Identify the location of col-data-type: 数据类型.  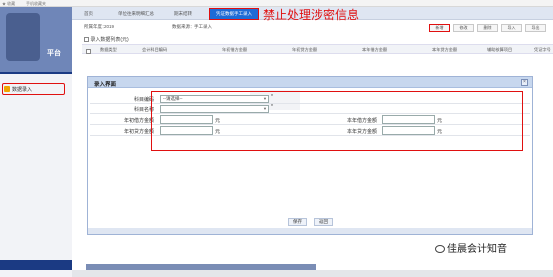
(108, 50).